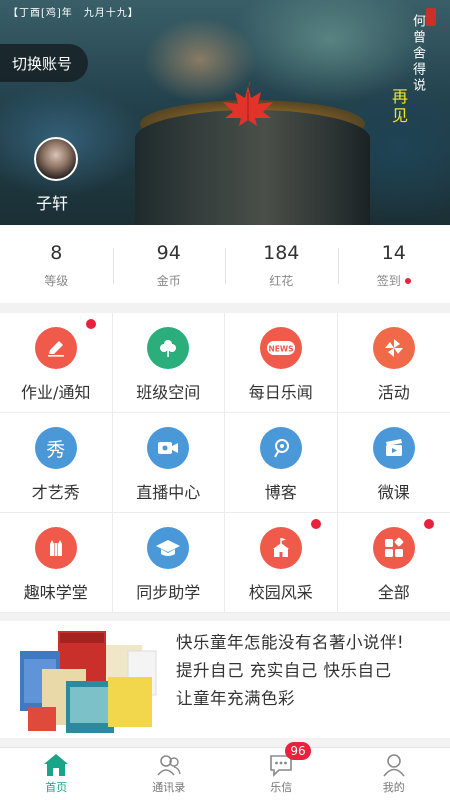 Image resolution: width=450 pixels, height=800 pixels. What do you see at coordinates (168, 448) in the screenshot?
I see `video-camera-icon` at bounding box center [168, 448].